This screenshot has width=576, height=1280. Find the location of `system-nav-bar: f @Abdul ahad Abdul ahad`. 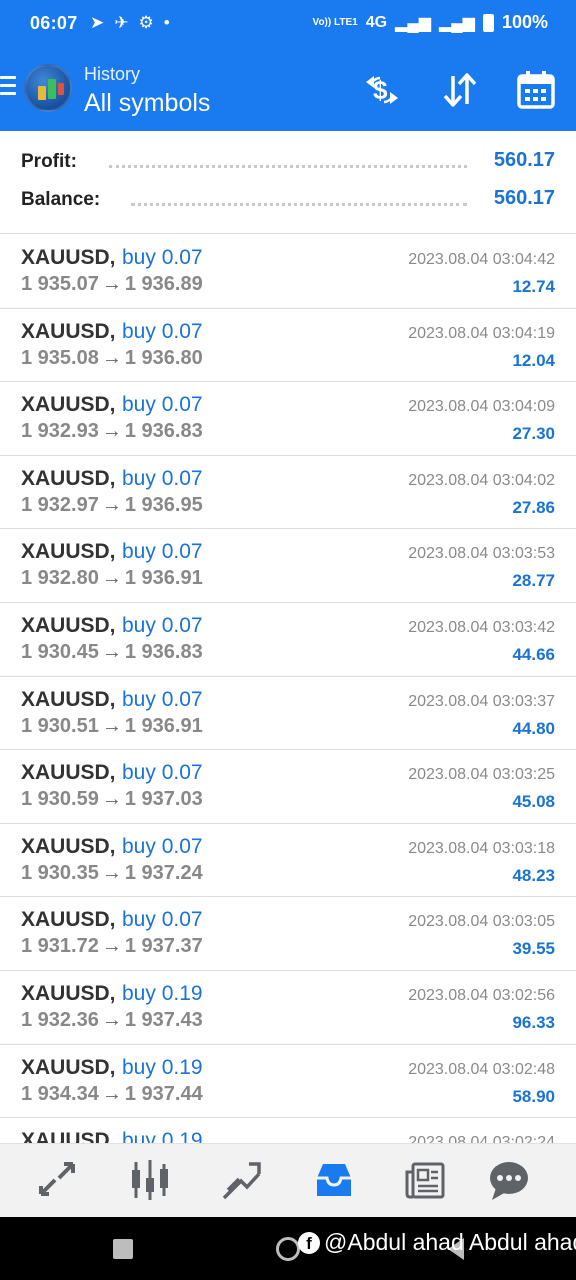

system-nav-bar: f @Abdul ahad Abdul ahad is located at coordinates (288, 1248).